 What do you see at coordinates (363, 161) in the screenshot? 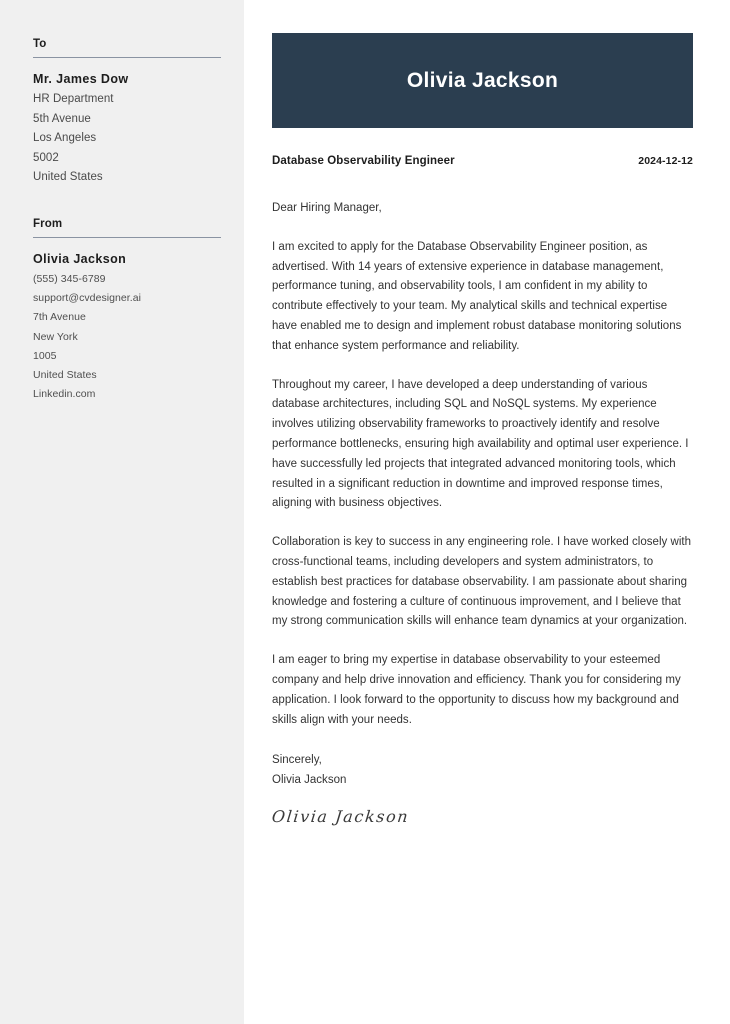
I see `job-title: Database Observability Engineer` at bounding box center [363, 161].